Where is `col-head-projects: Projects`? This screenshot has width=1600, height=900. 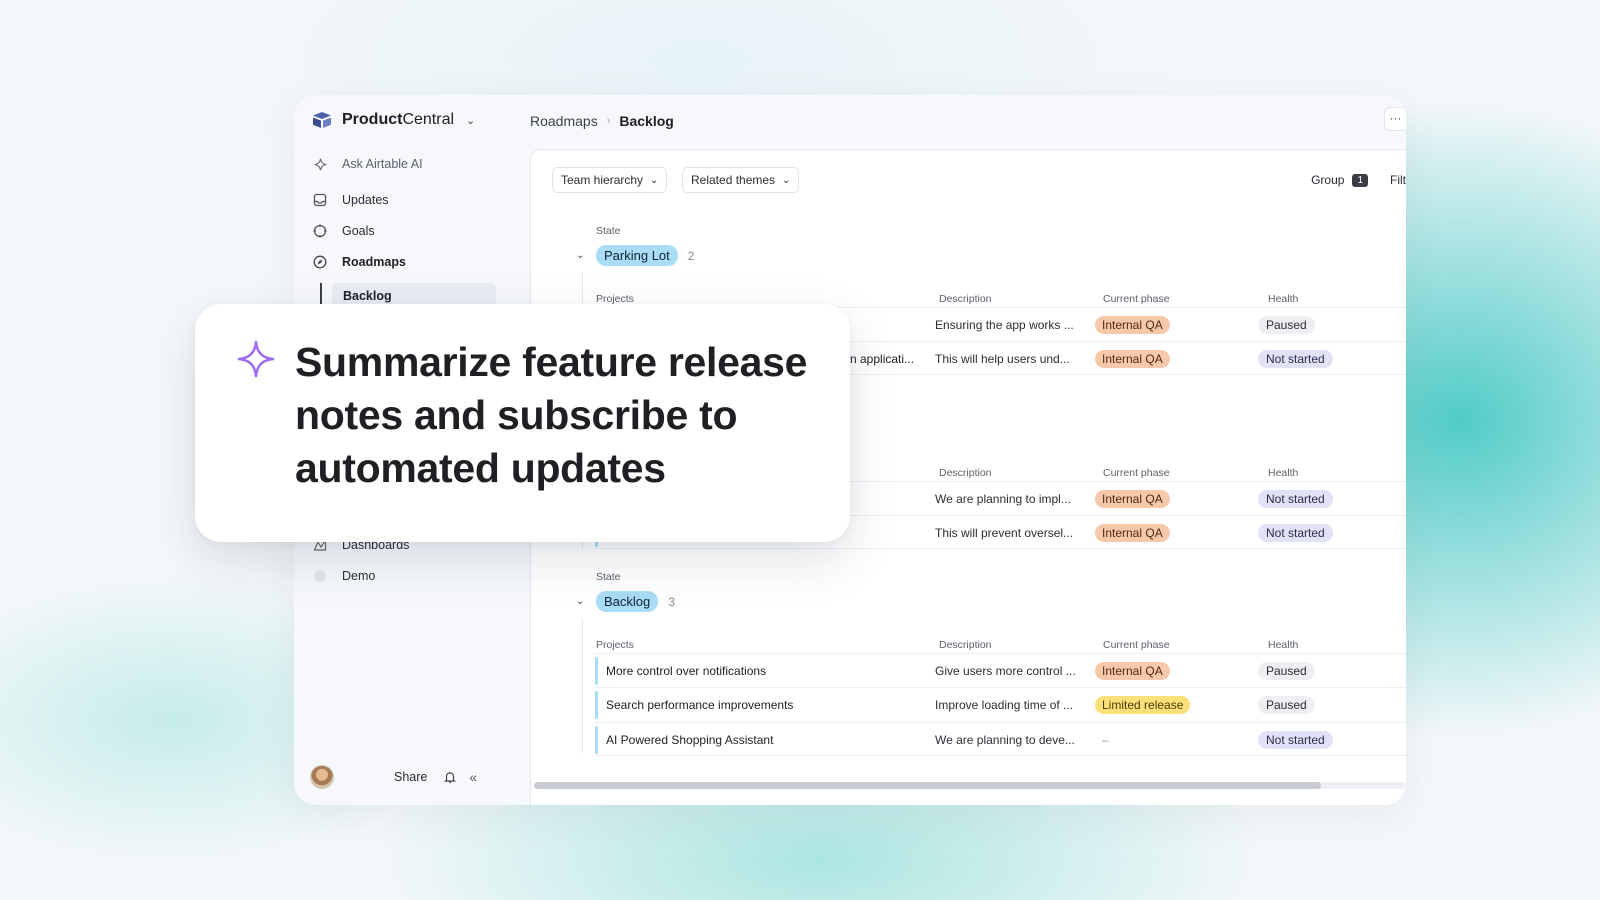
col-head-projects: Projects is located at coordinates (615, 645).